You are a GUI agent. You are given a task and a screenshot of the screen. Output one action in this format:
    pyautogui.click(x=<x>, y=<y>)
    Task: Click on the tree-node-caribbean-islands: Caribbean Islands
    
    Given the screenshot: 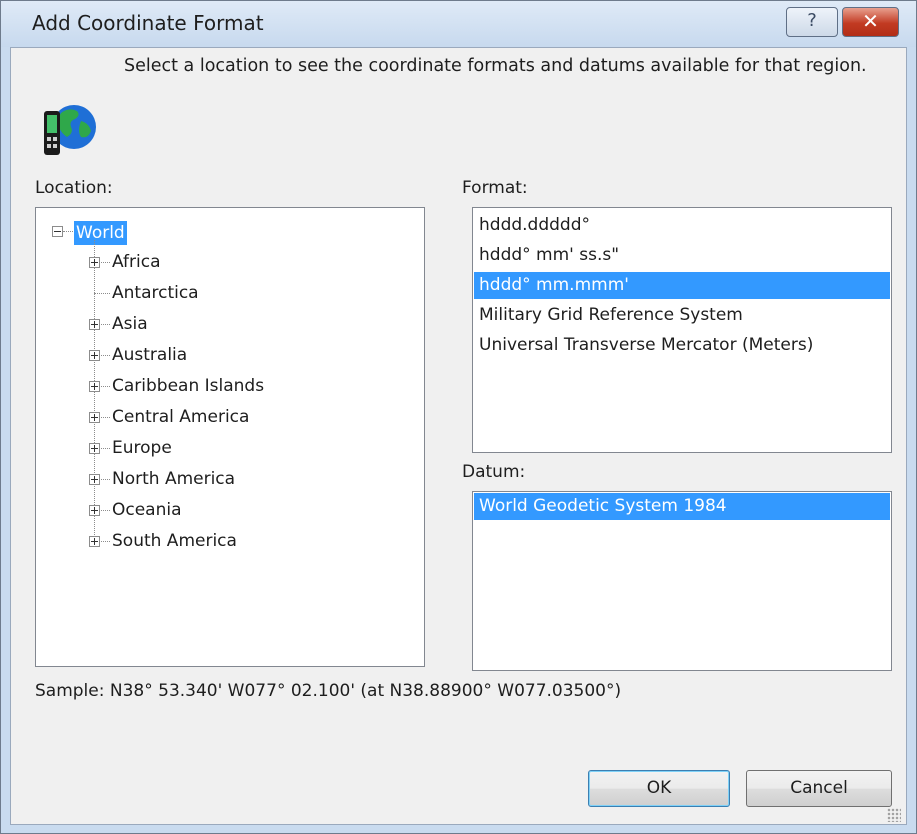 What is the action you would take?
    pyautogui.click(x=230, y=386)
    